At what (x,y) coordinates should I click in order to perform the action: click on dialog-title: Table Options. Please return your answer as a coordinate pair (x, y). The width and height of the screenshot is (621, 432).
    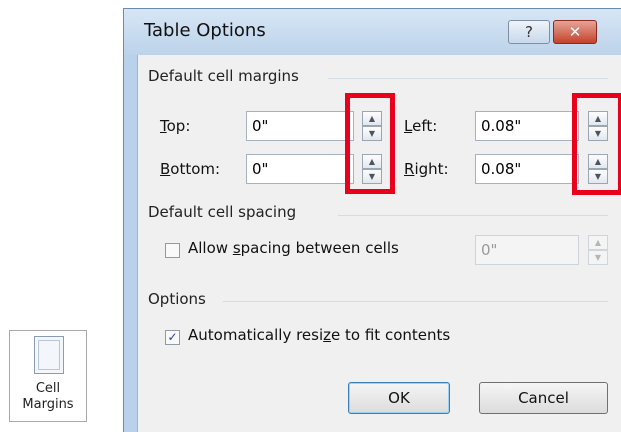
    Looking at the image, I should click on (205, 30).